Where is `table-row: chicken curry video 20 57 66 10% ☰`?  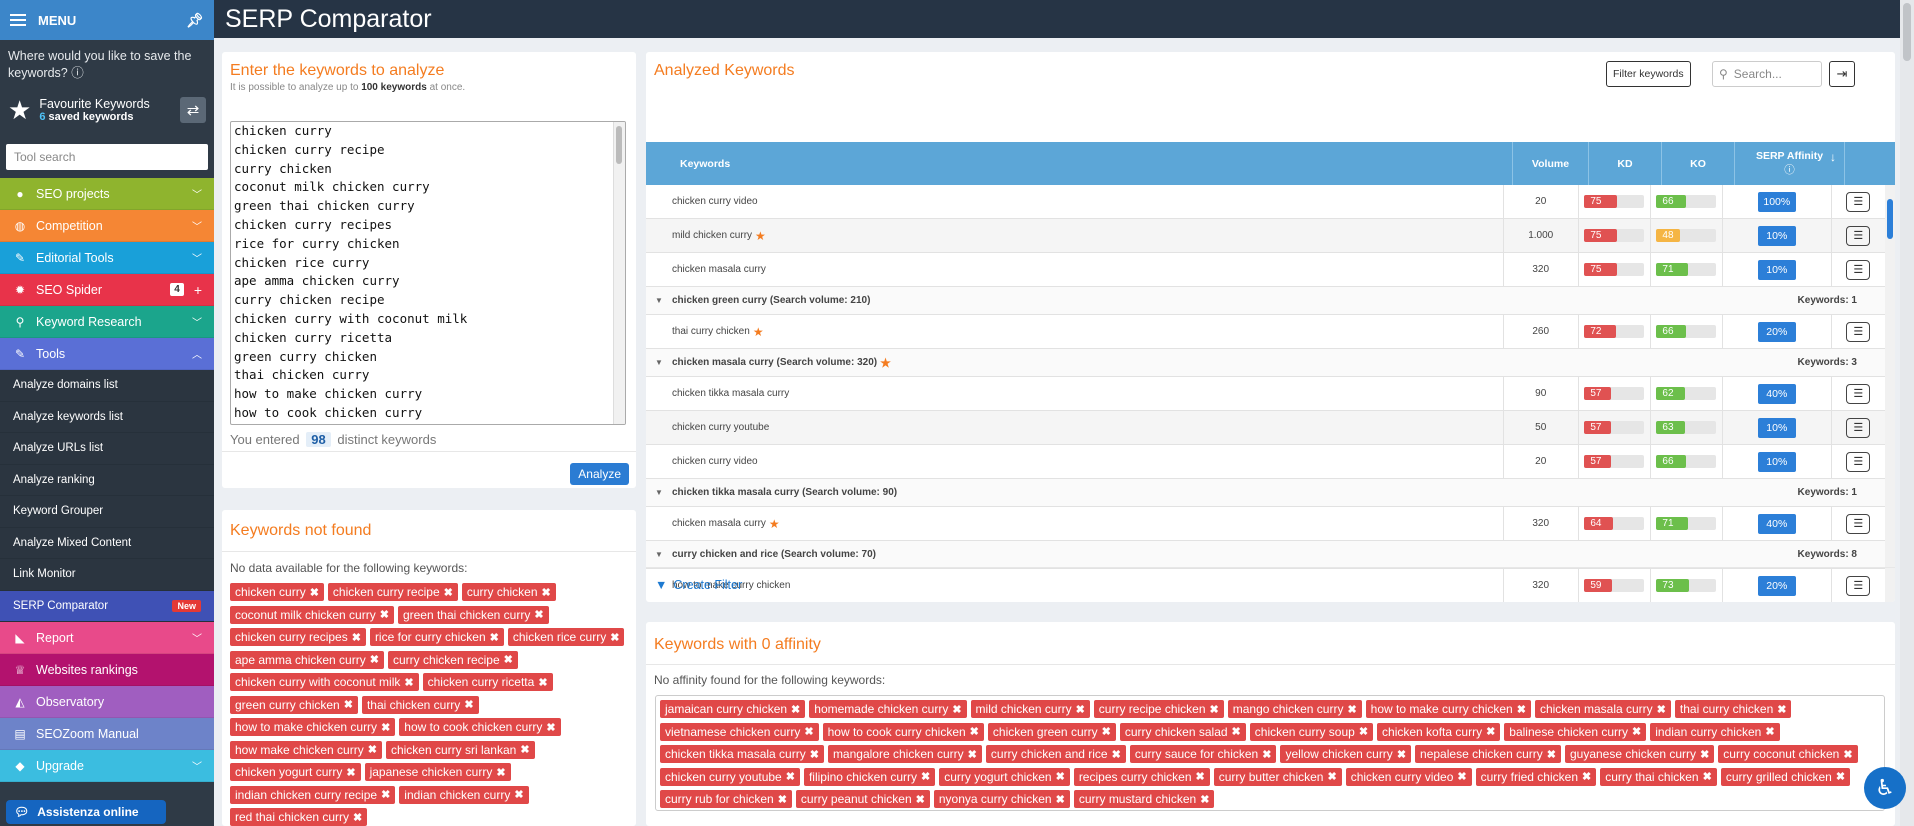
table-row: chicken curry video 20 57 66 10% ☰ is located at coordinates (1265, 462).